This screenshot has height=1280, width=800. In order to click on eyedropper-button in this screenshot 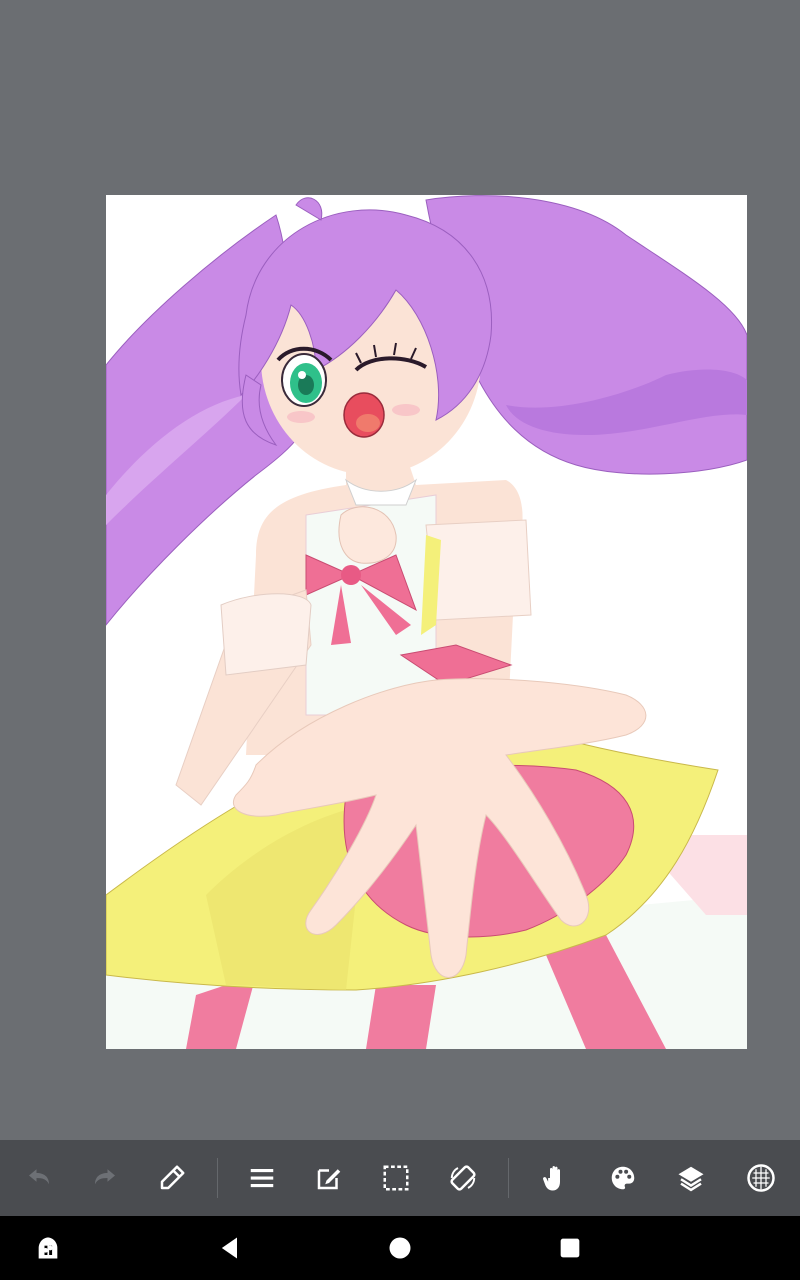, I will do `click(172, 1178)`.